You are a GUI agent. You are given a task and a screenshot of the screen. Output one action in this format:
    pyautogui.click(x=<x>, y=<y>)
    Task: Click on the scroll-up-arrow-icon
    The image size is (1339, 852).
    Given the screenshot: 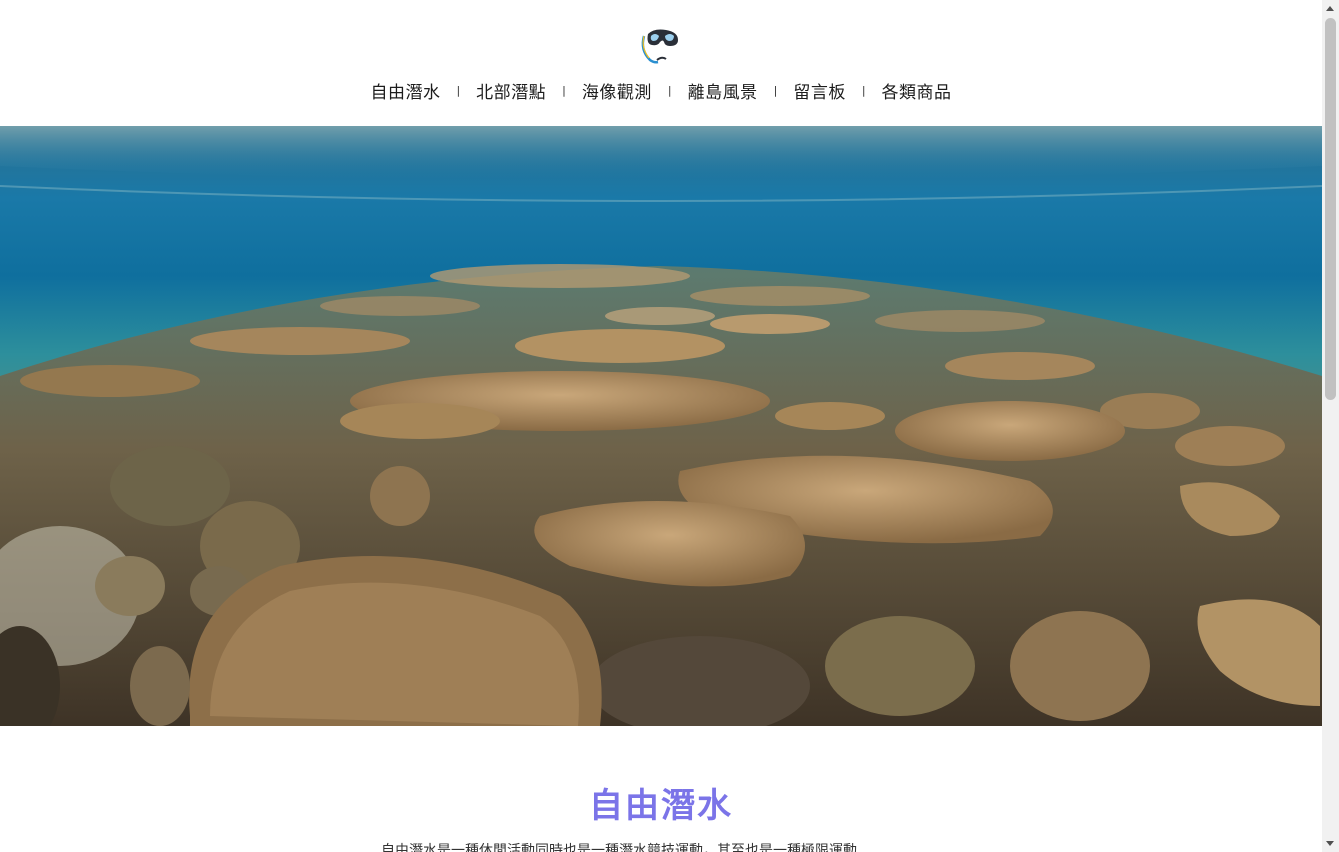 What is the action you would take?
    pyautogui.click(x=1330, y=8)
    